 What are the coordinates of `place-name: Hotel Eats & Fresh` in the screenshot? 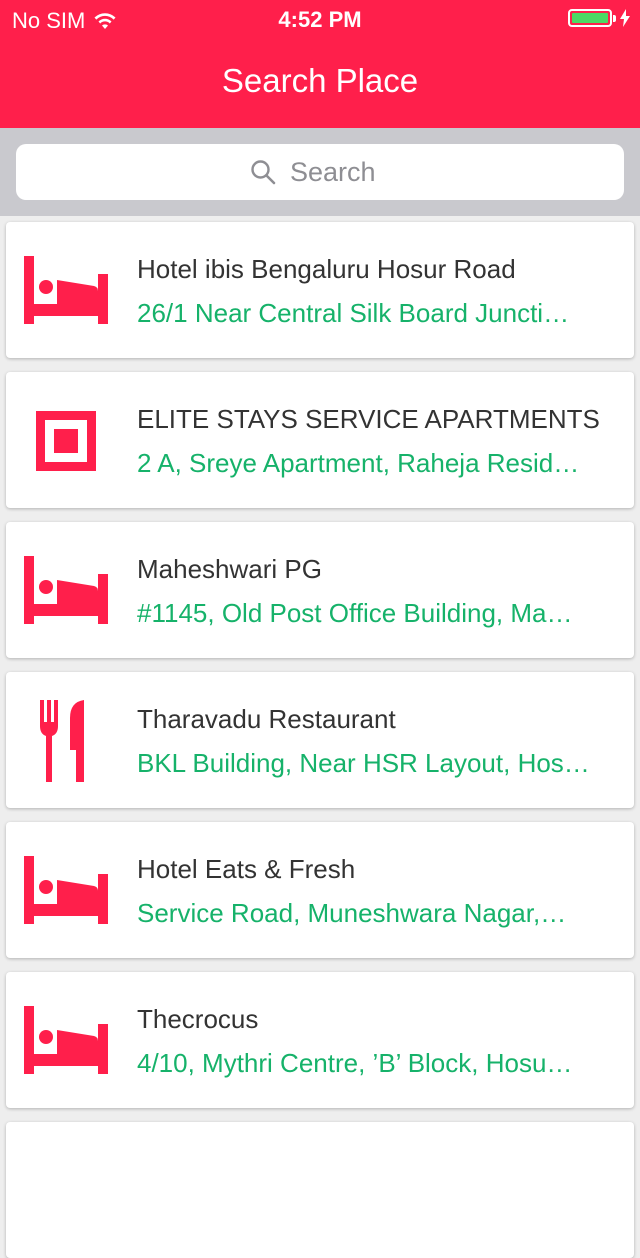 It's located at (246, 869).